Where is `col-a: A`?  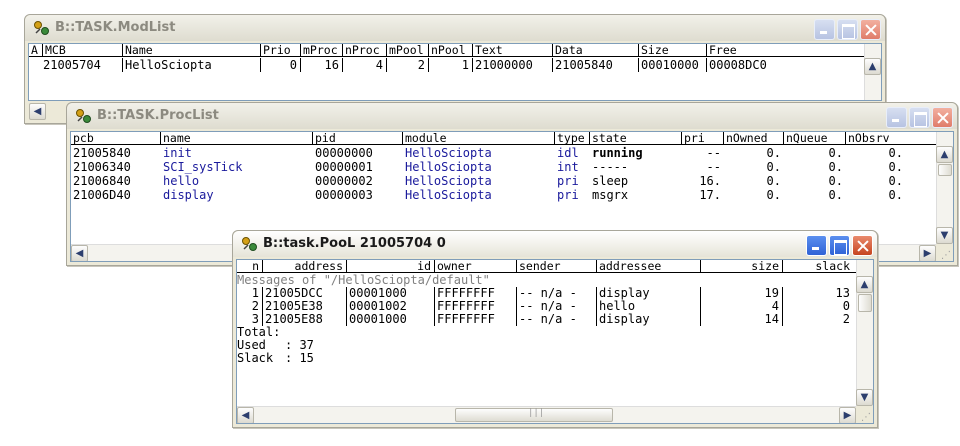
col-a: A is located at coordinates (36, 50).